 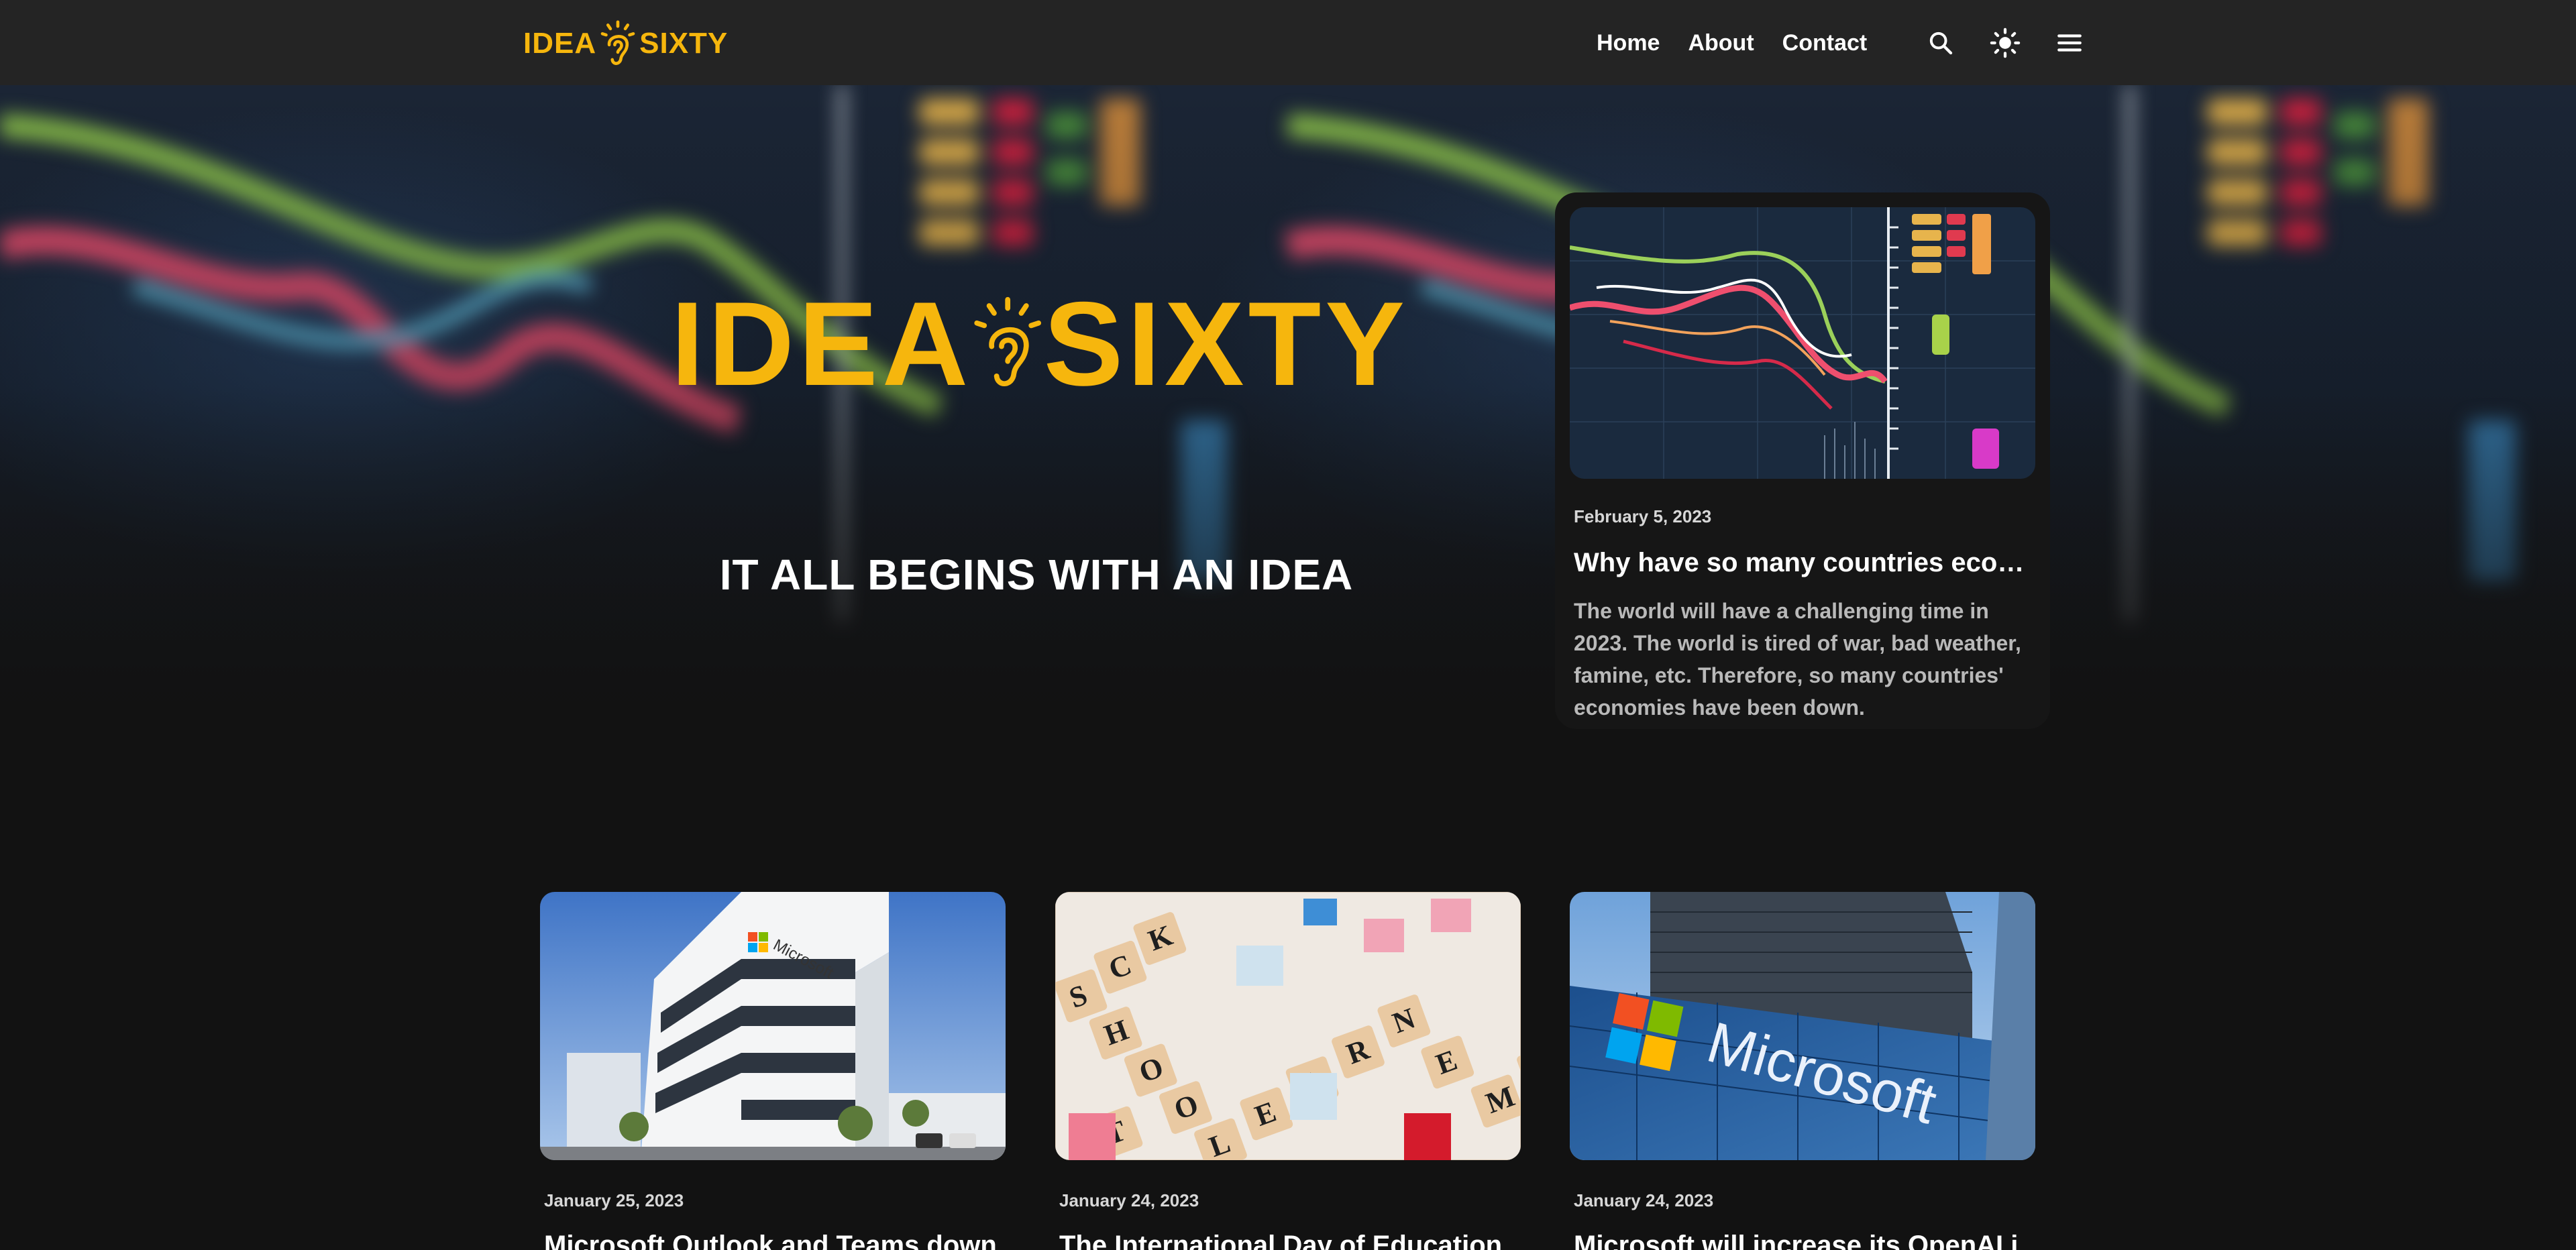 I want to click on sun-icon, so click(x=2005, y=42).